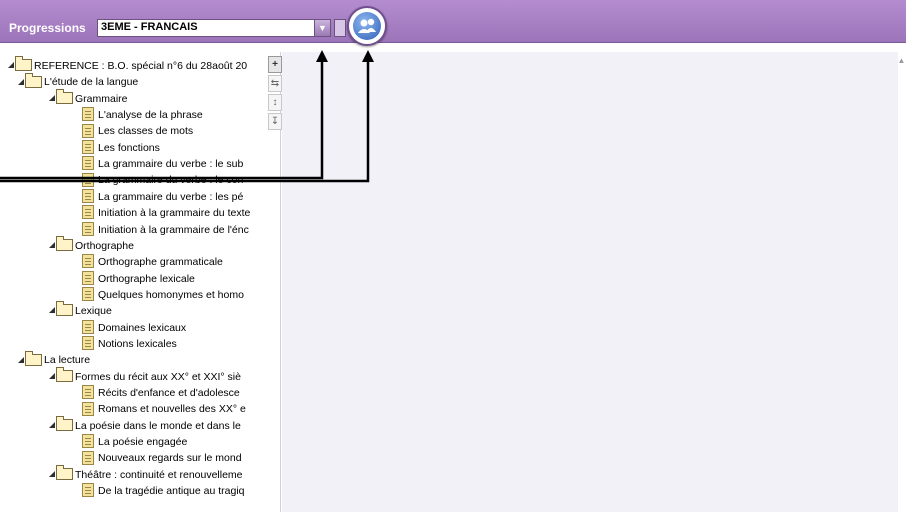 Image resolution: width=906 pixels, height=512 pixels. What do you see at coordinates (453, 23) in the screenshot?
I see `top-toolbar: Progressions 3EME - FRANCAIS ▼` at bounding box center [453, 23].